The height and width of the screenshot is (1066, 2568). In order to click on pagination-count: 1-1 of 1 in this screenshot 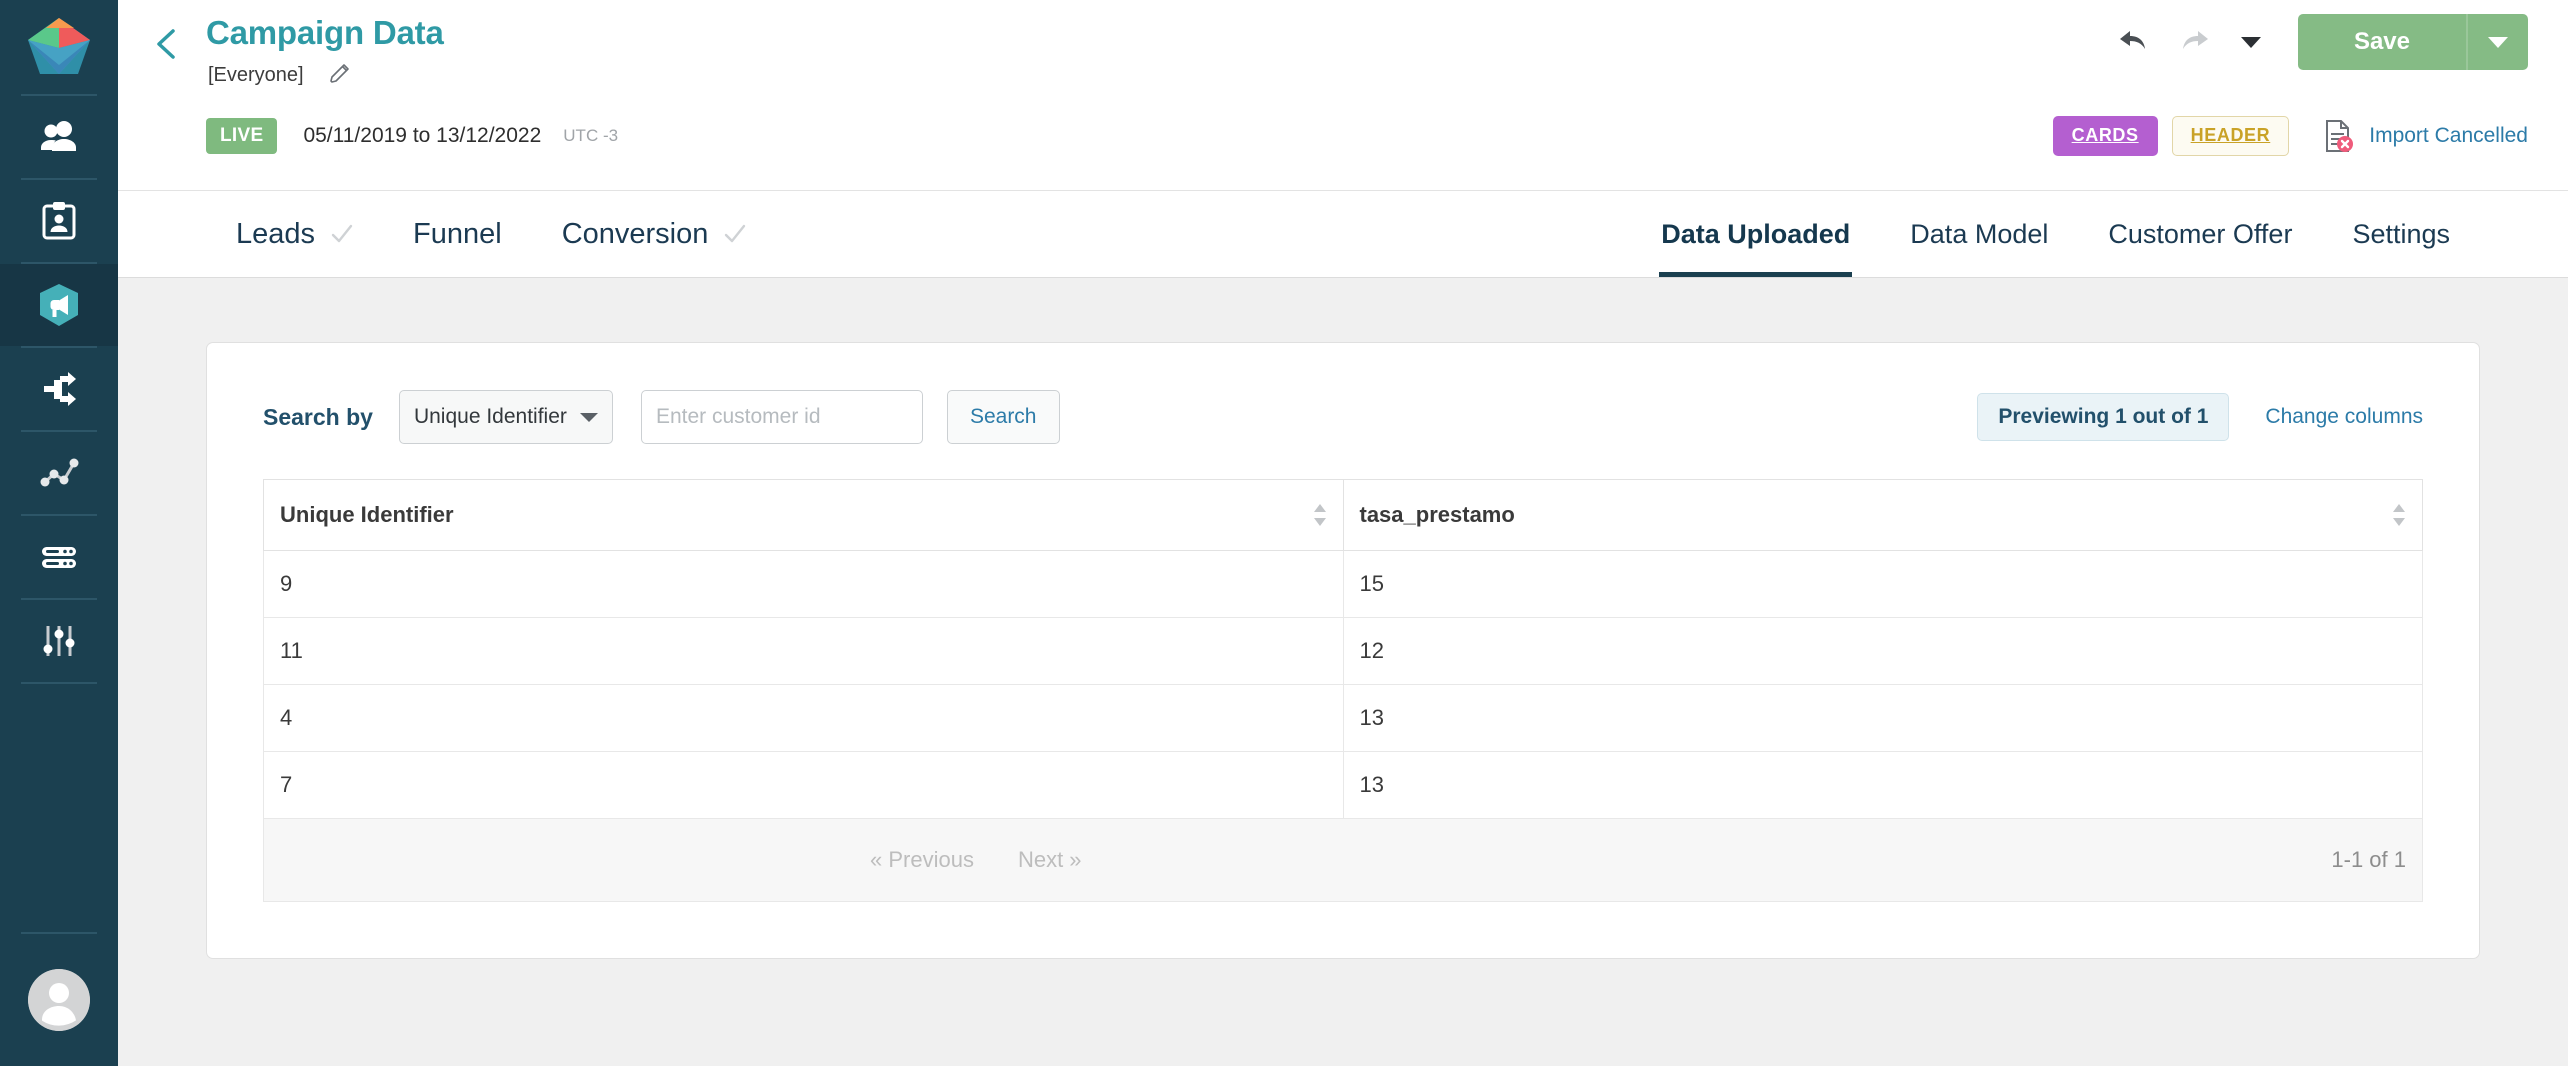, I will do `click(2368, 859)`.